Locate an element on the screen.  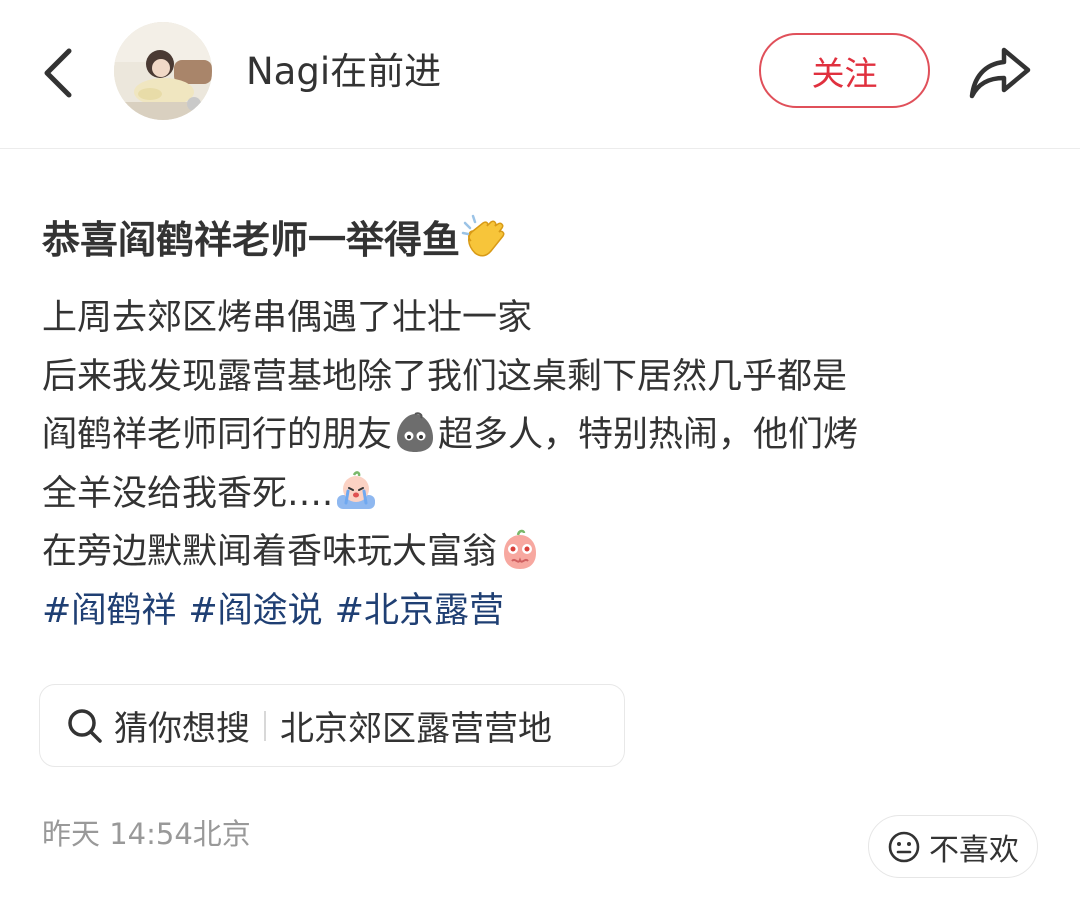
body-line-3-part-1: 阎鹤祥老师同行的朋友 is located at coordinates (217, 435).